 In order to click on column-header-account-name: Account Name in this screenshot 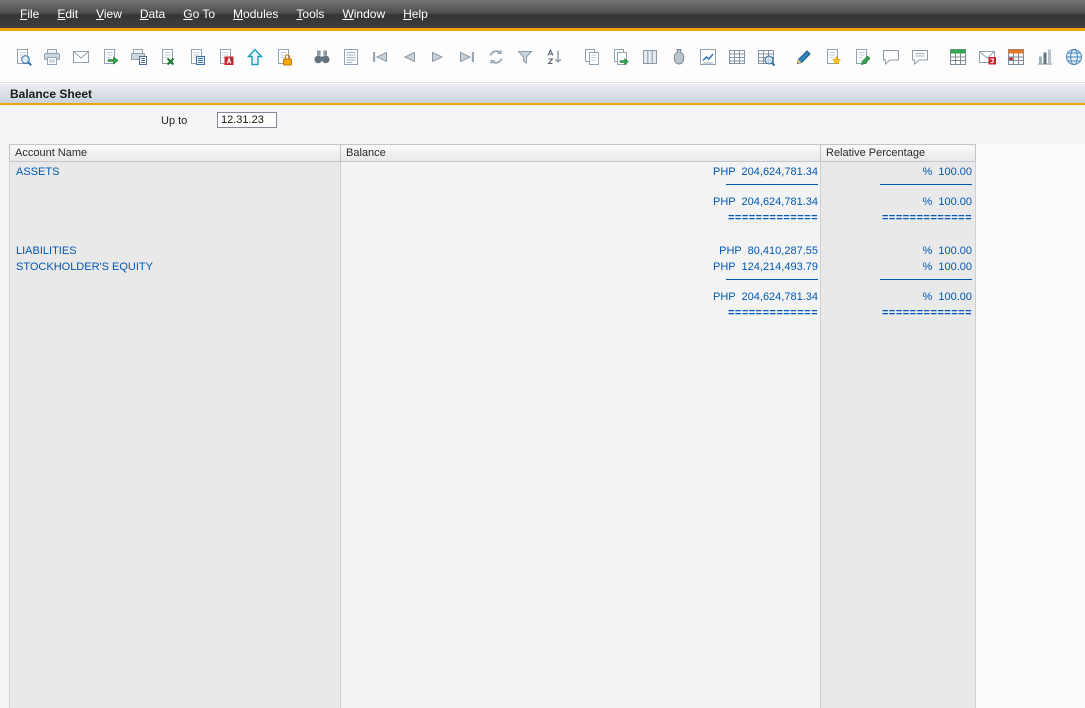, I will do `click(175, 153)`.